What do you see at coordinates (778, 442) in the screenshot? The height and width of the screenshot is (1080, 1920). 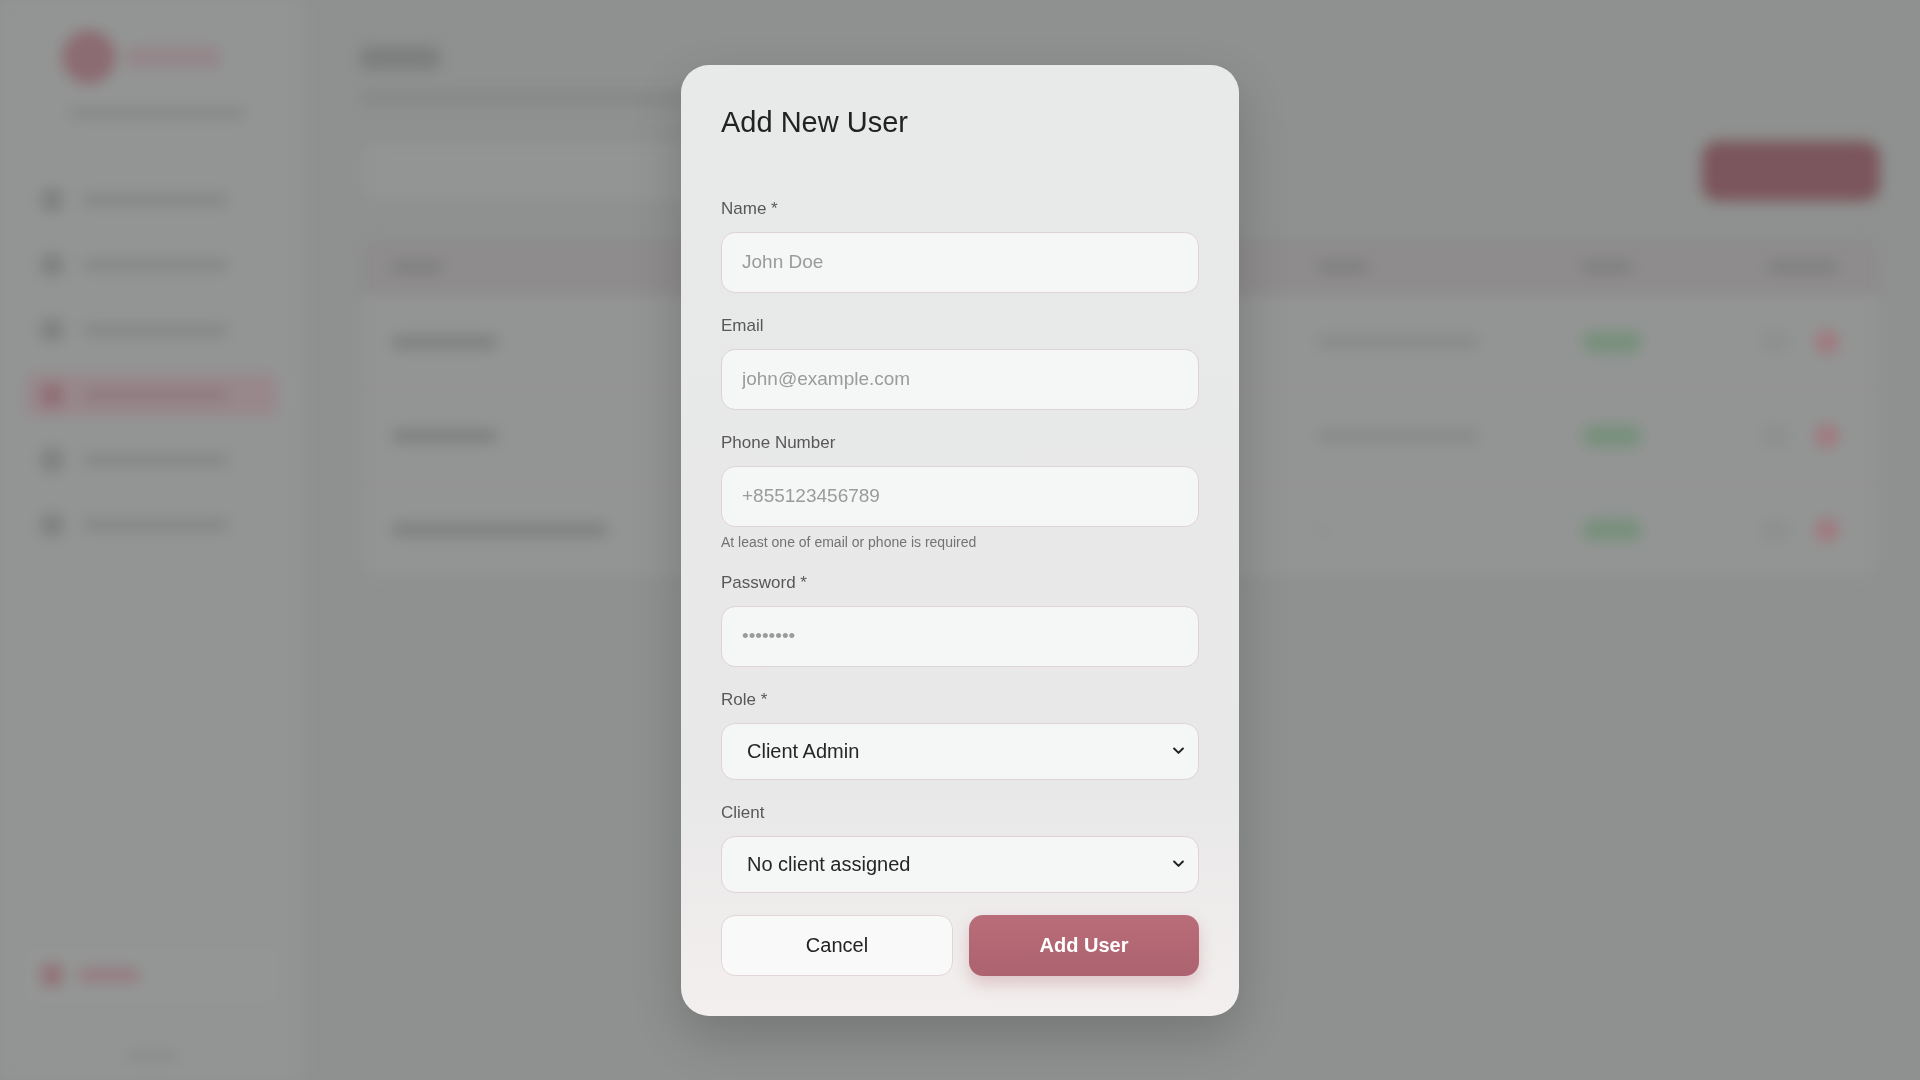 I see `field-label: Phone Number` at bounding box center [778, 442].